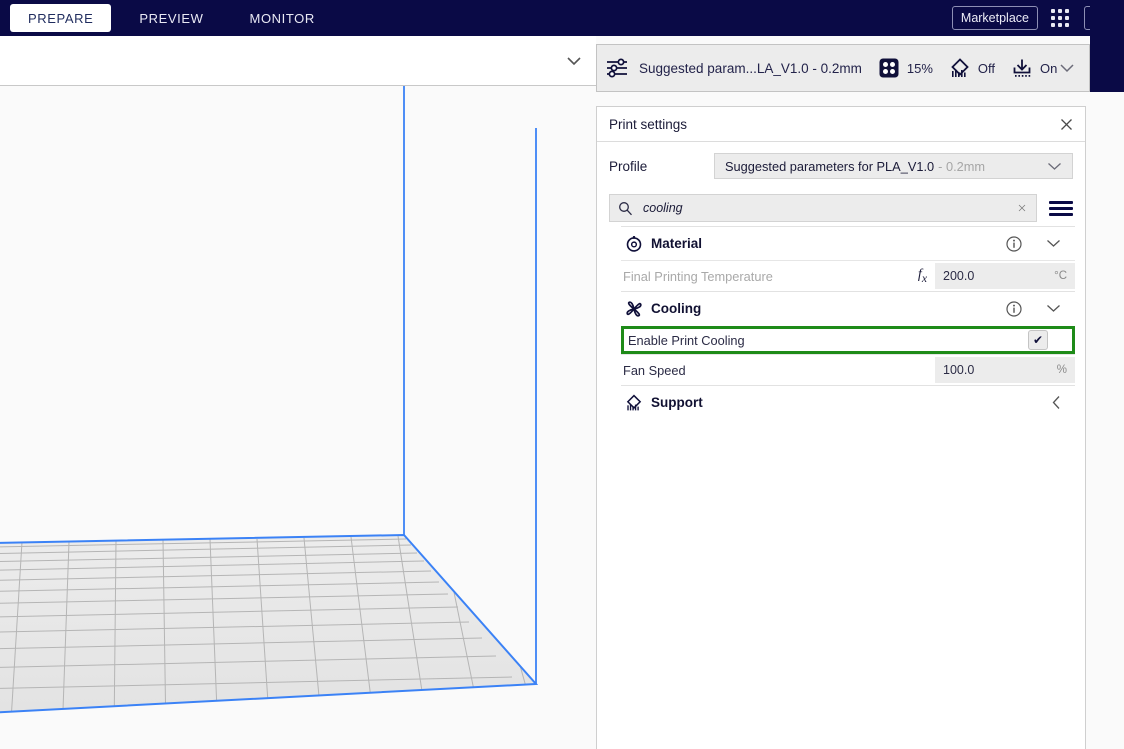  I want to click on marketplace-label: Marketplace, so click(994, 18).